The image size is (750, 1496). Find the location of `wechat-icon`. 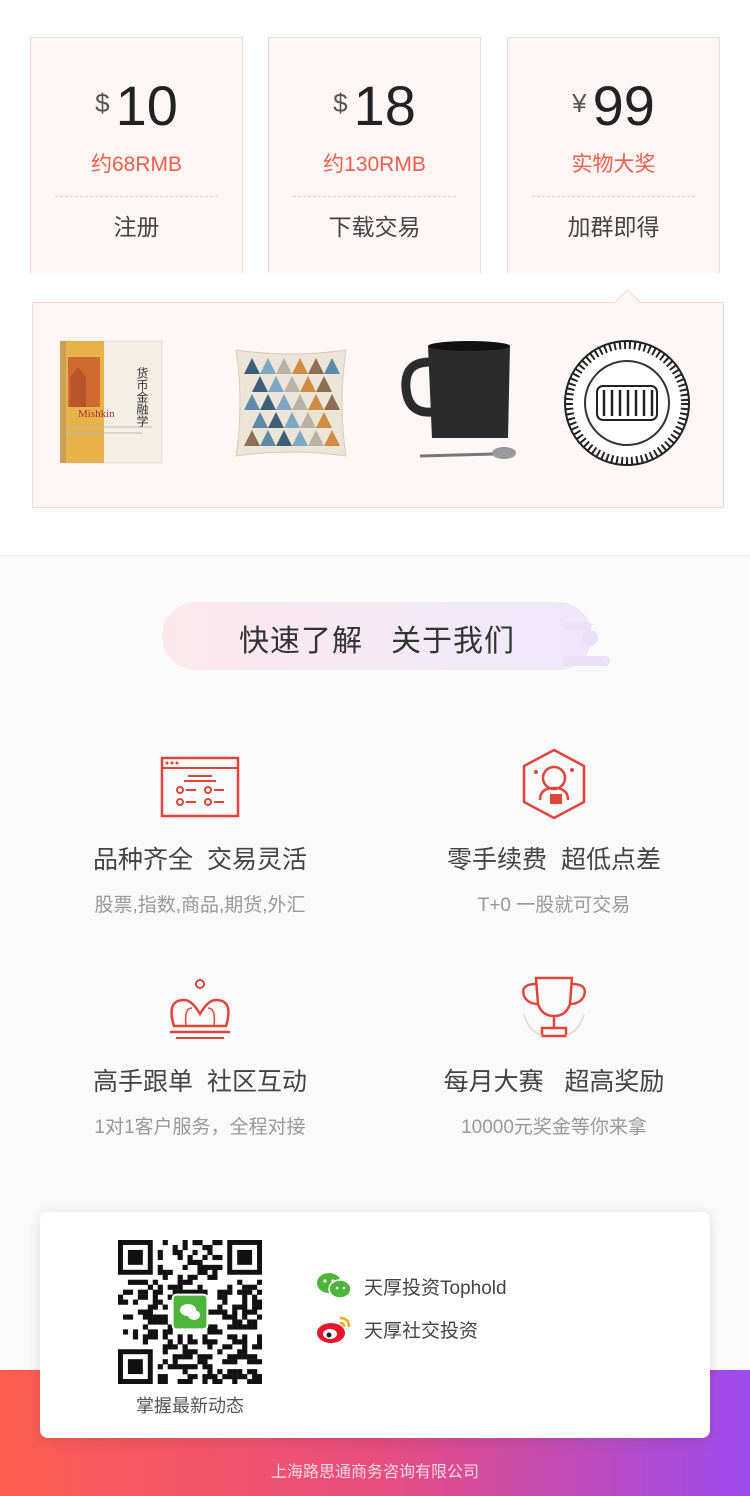

wechat-icon is located at coordinates (334, 1286).